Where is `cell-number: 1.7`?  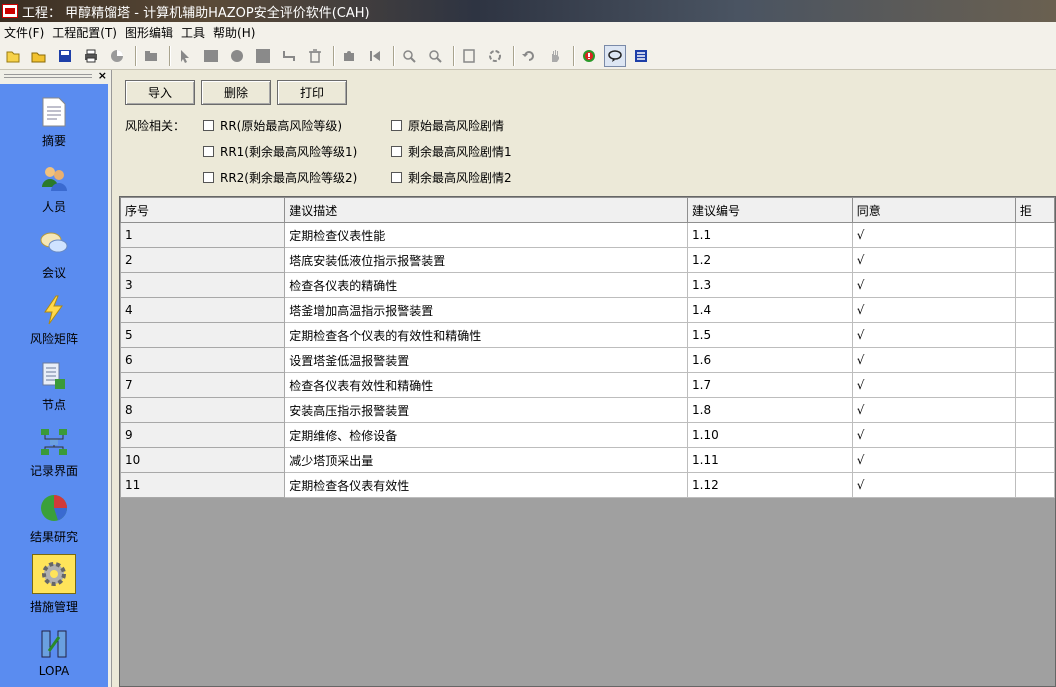 cell-number: 1.7 is located at coordinates (770, 385).